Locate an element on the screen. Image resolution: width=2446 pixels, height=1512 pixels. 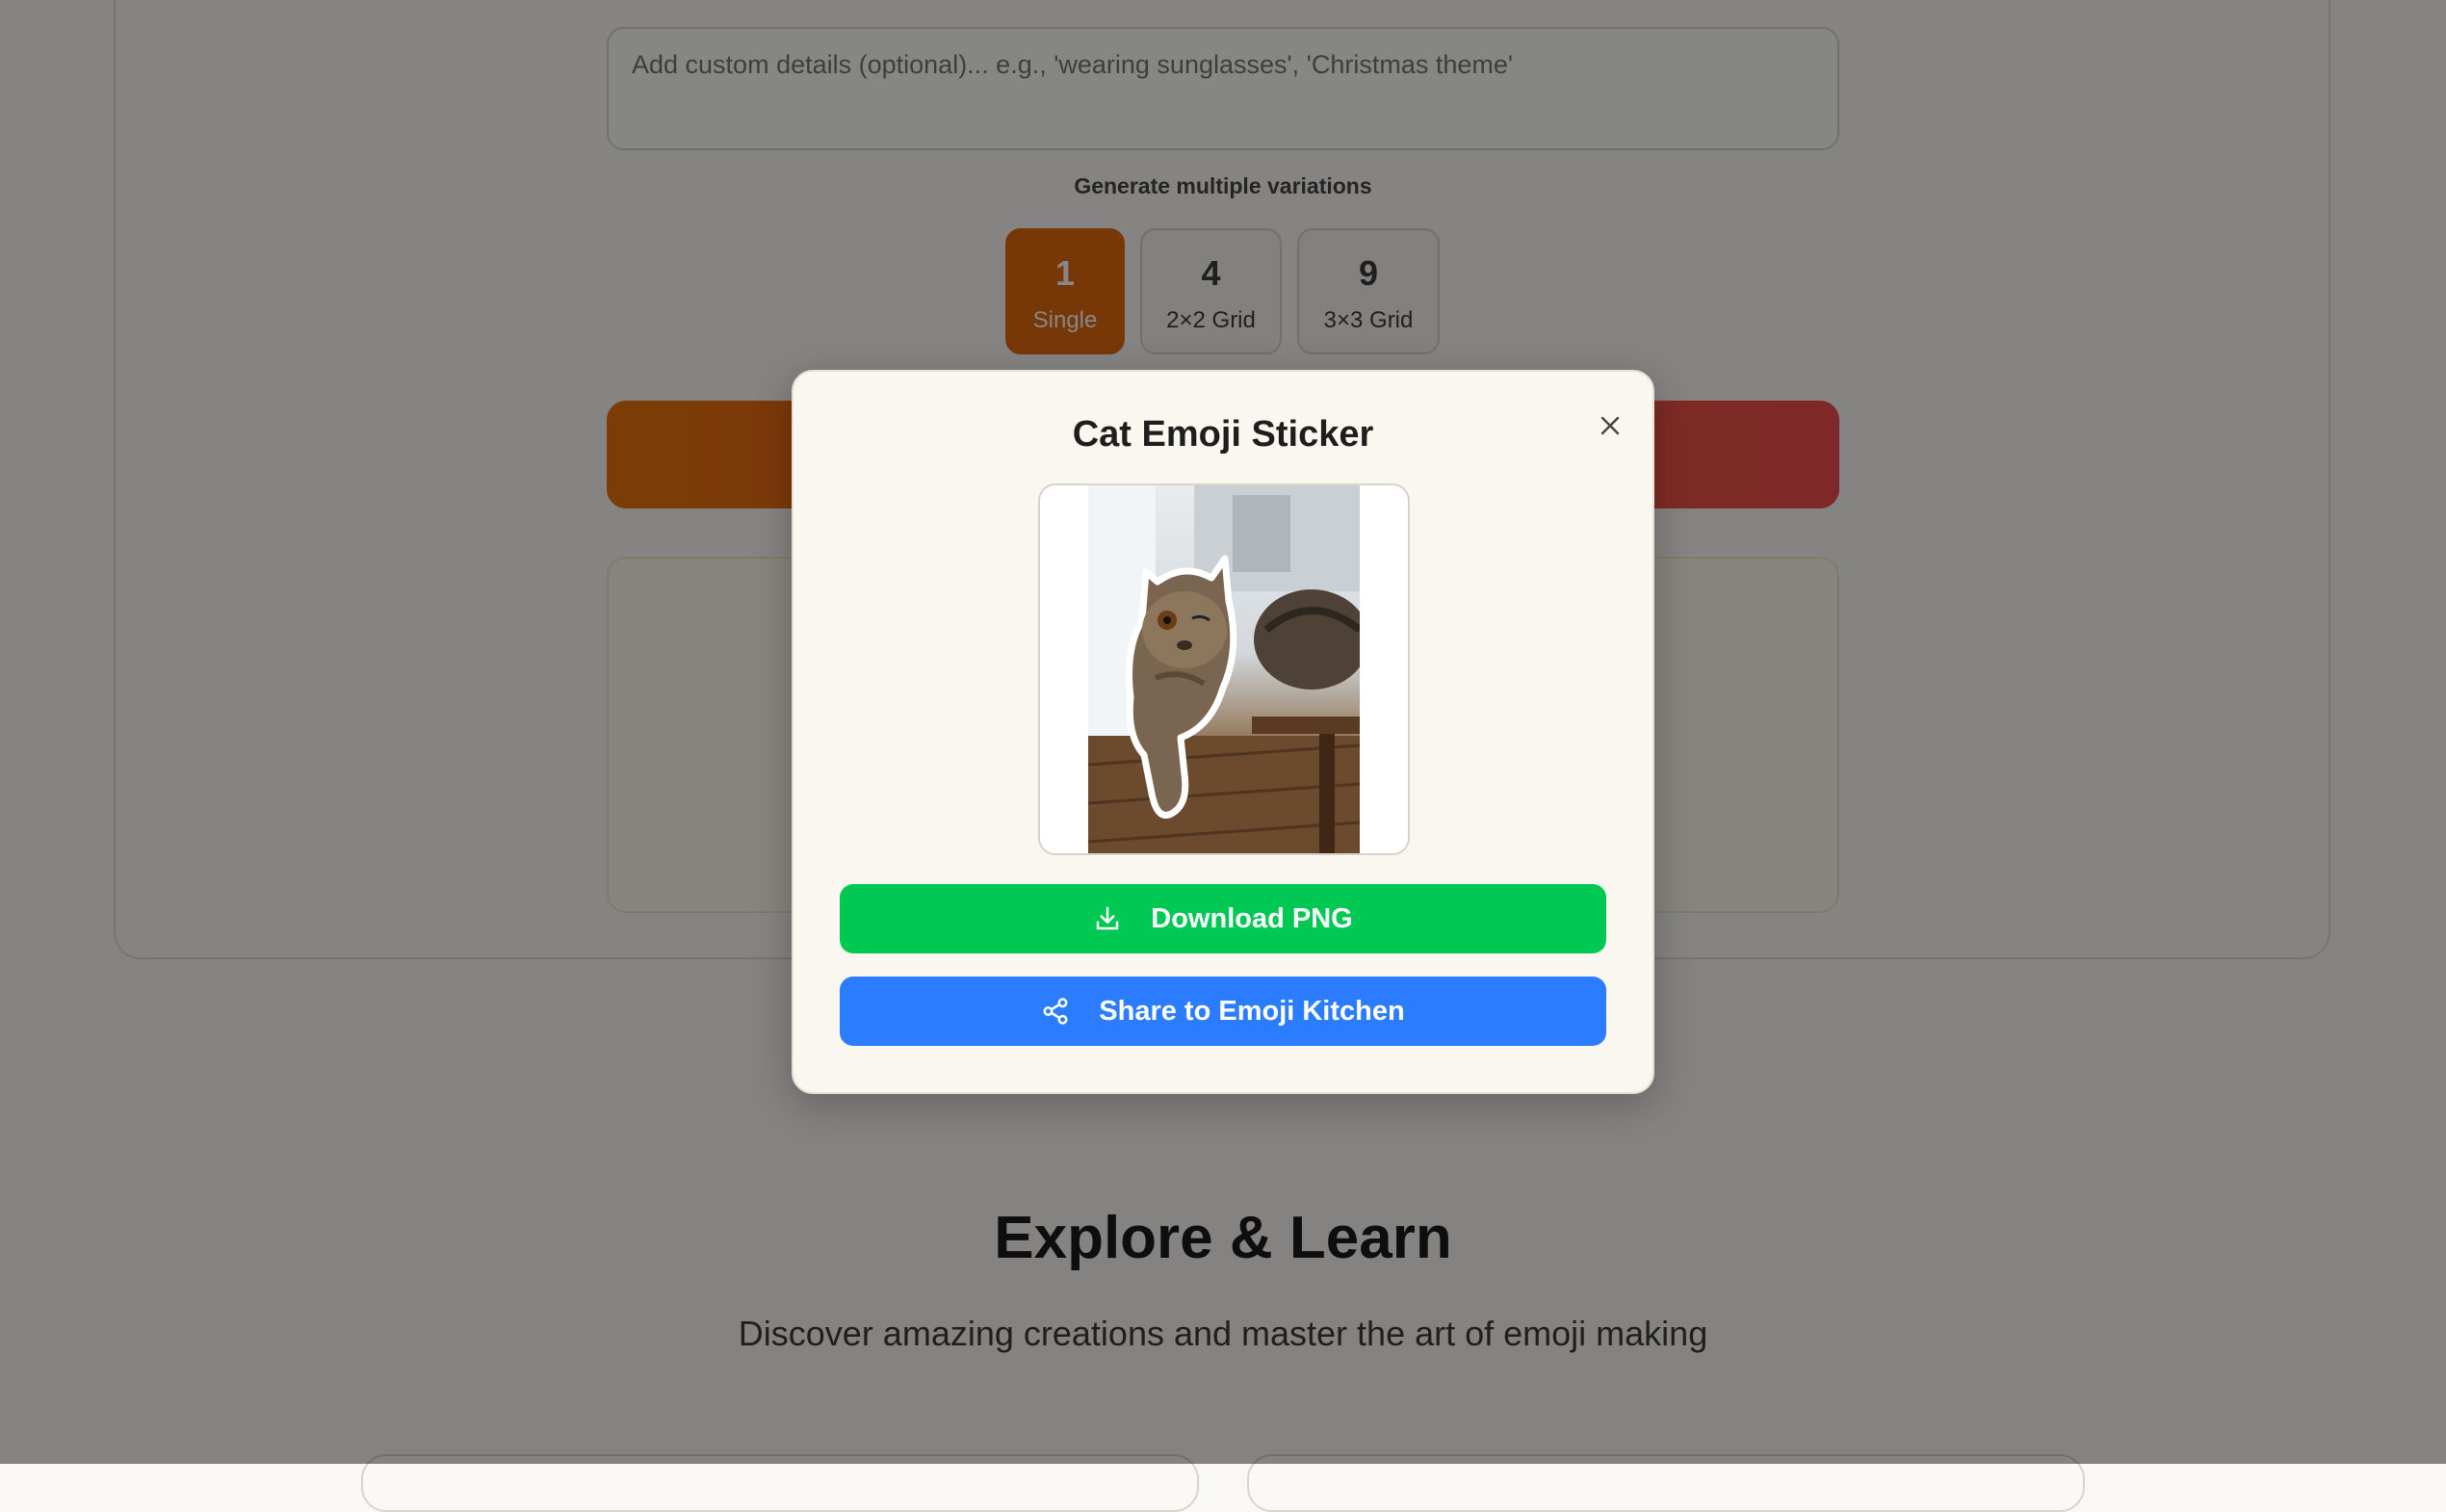
close-button is located at coordinates (1610, 426).